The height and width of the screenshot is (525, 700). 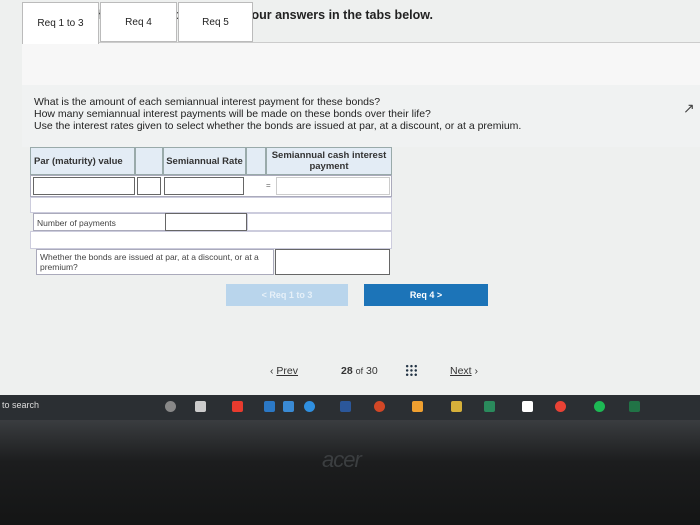 I want to click on interest-payment-output, so click(x=333, y=186).